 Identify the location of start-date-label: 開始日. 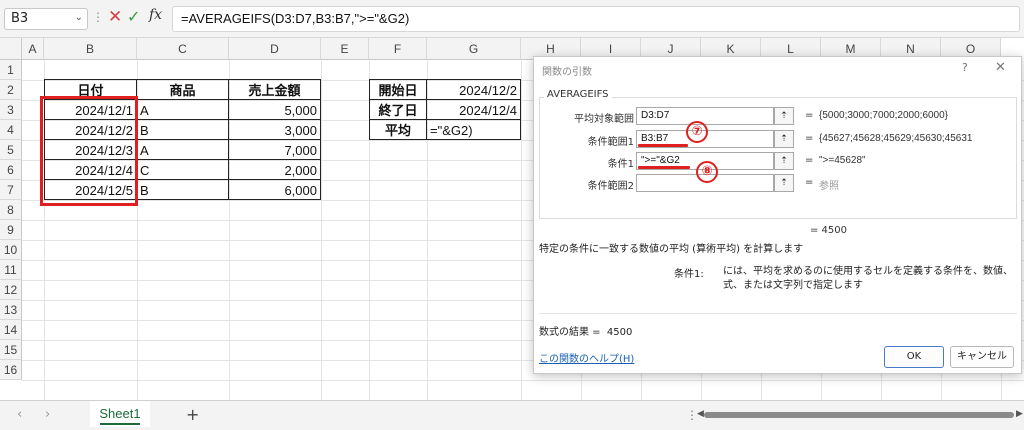
(398, 89).